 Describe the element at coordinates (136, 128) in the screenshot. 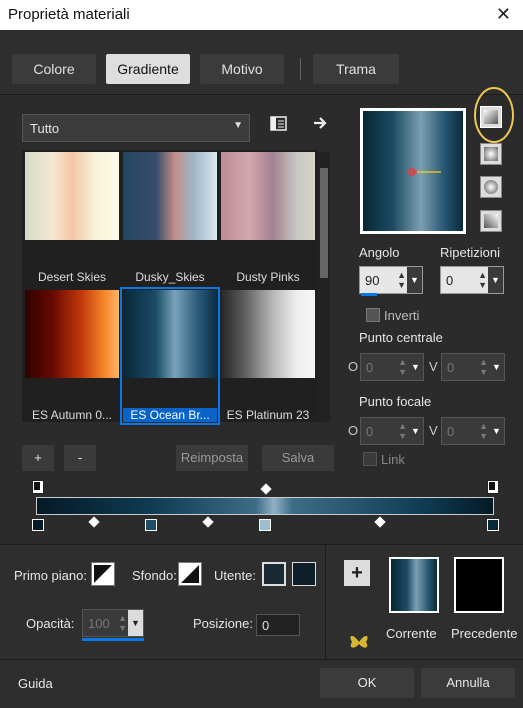

I see `category-dropdown: Tutto ▼` at that location.